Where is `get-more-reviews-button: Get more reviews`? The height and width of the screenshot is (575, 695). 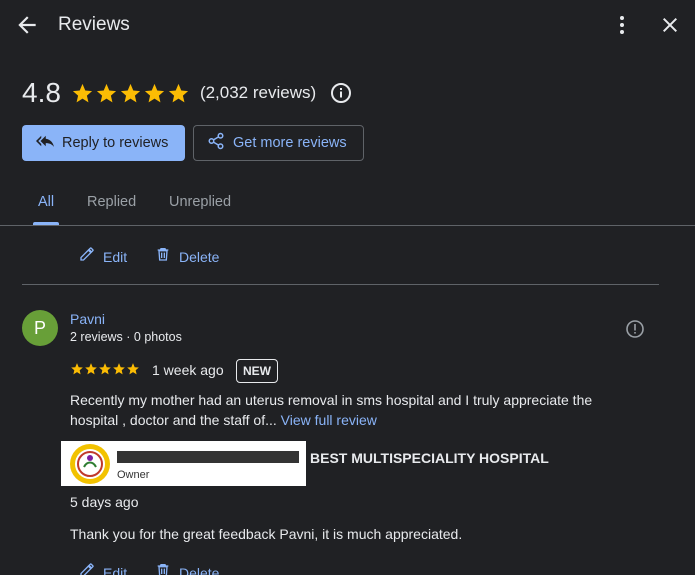 get-more-reviews-button: Get more reviews is located at coordinates (278, 143).